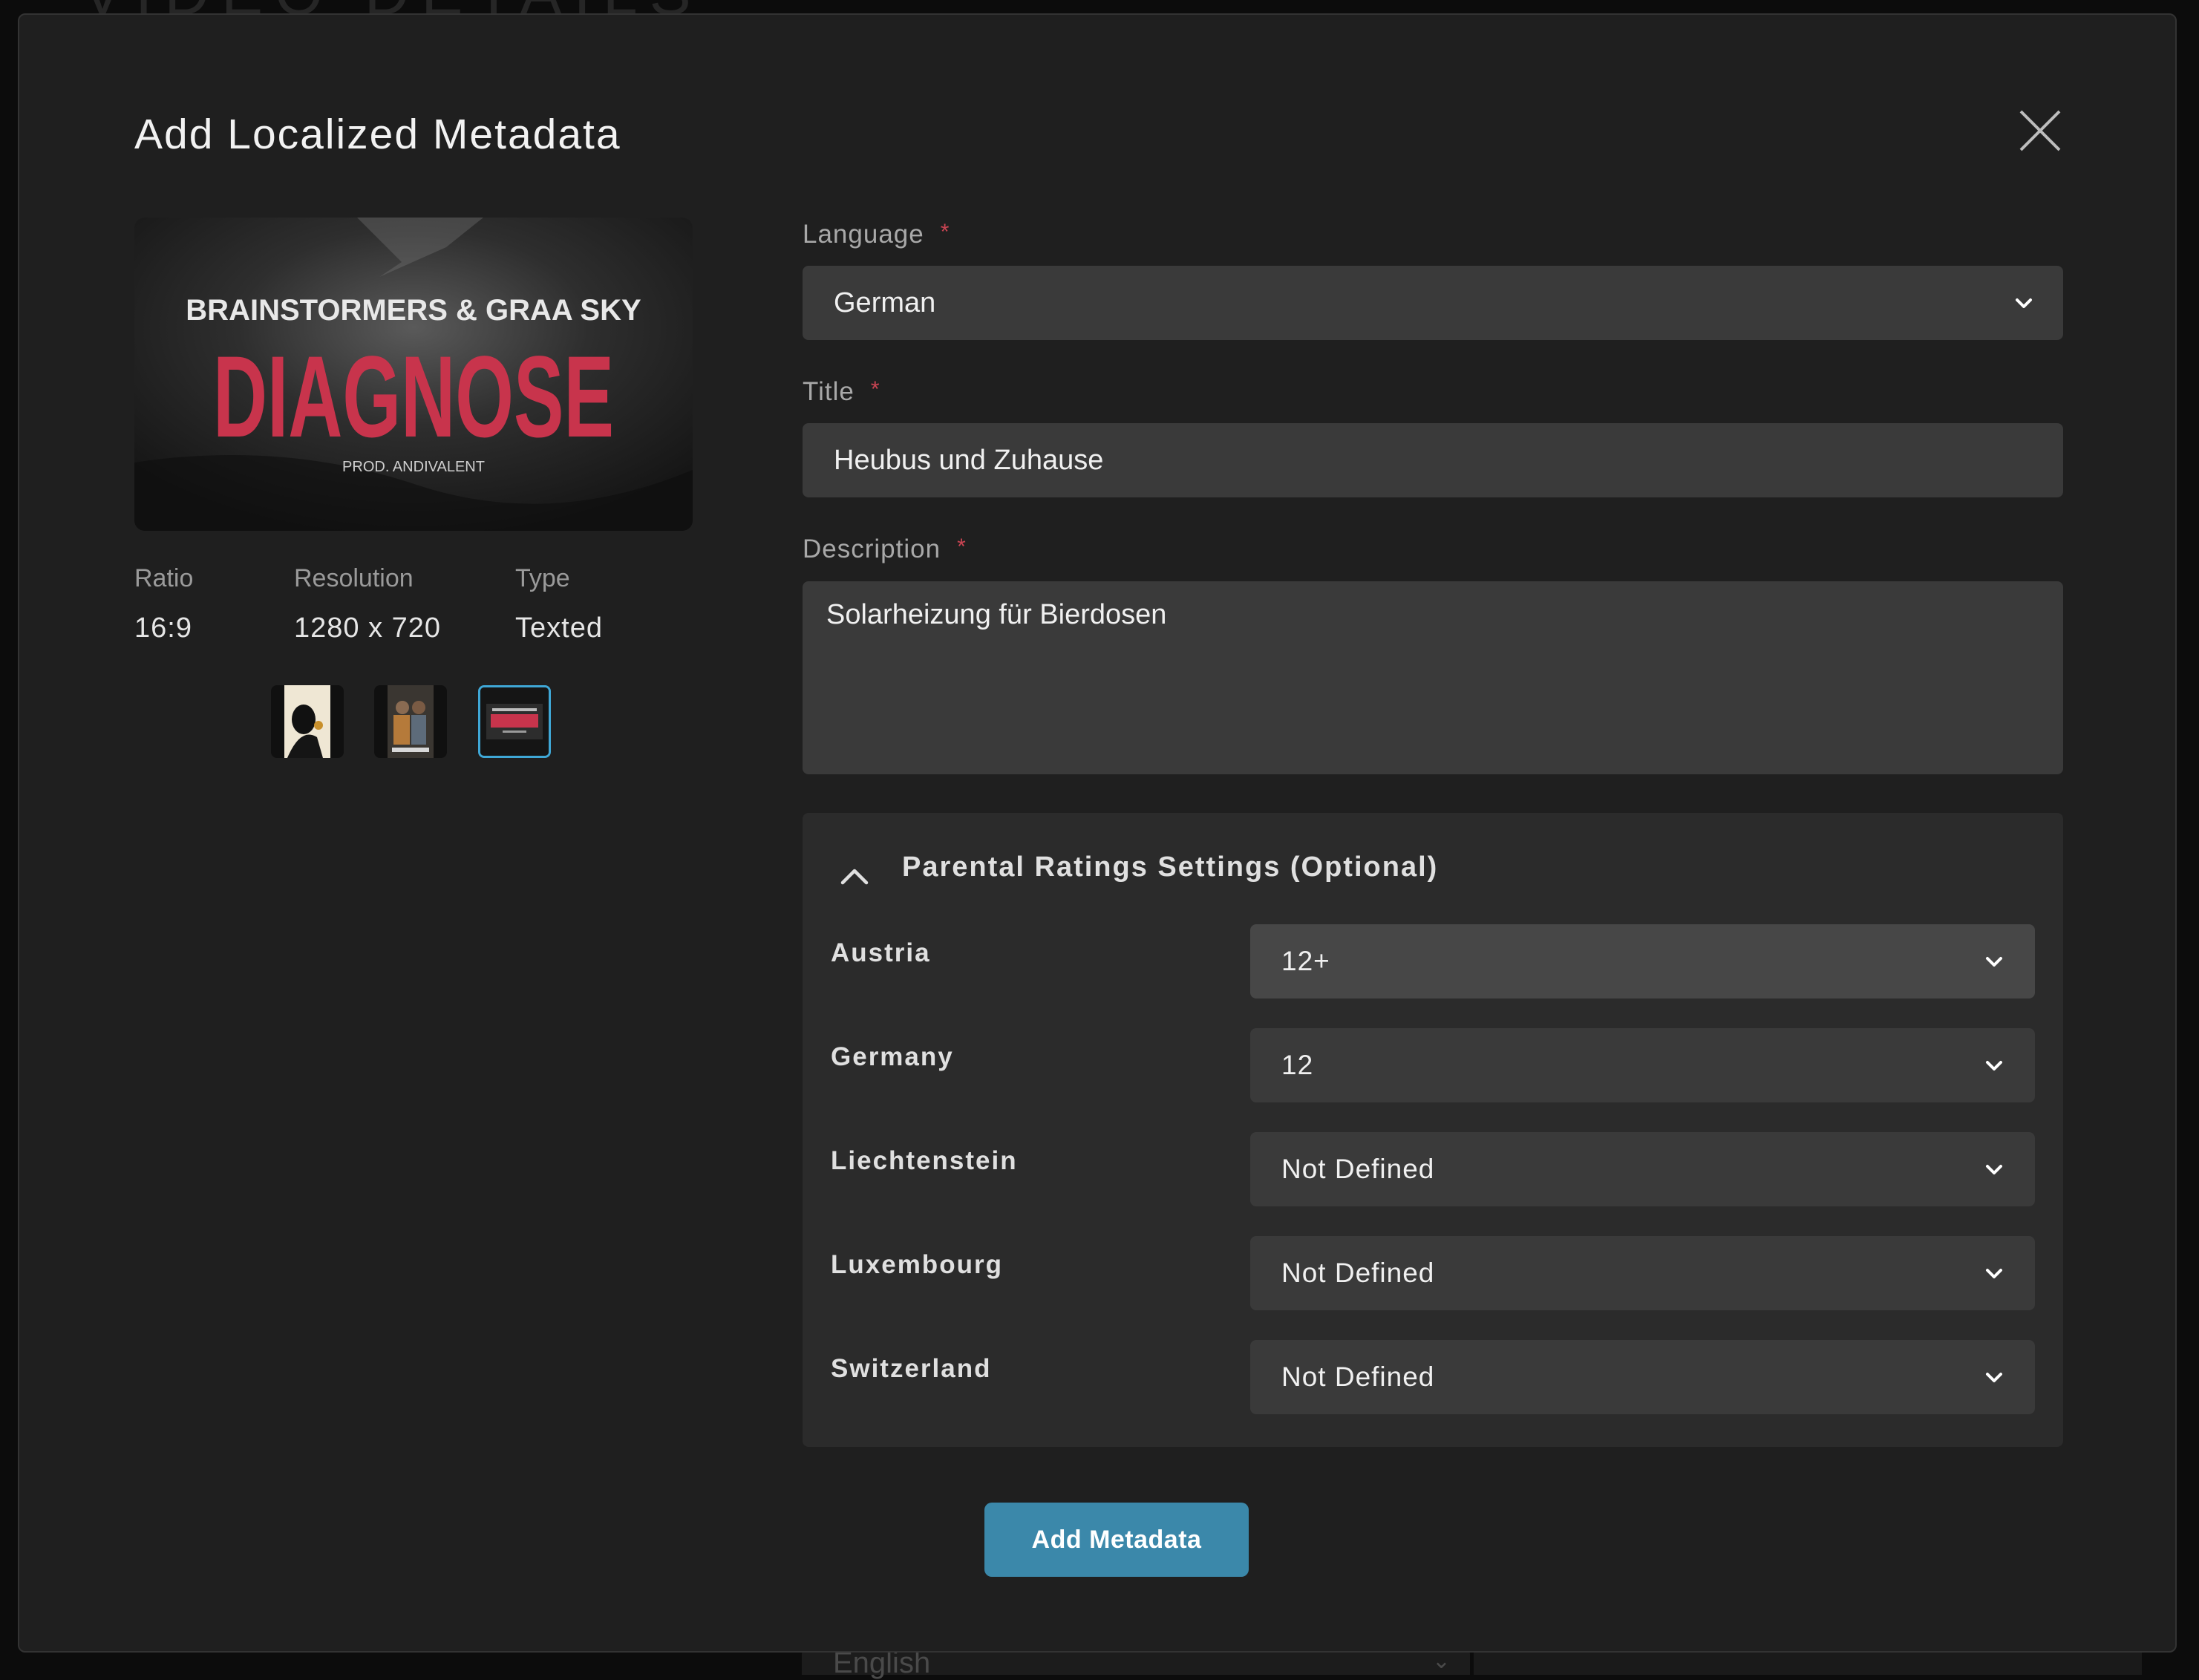 The image size is (2199, 1680). What do you see at coordinates (377, 134) in the screenshot?
I see `modal-title: Add Localized Metadata` at bounding box center [377, 134].